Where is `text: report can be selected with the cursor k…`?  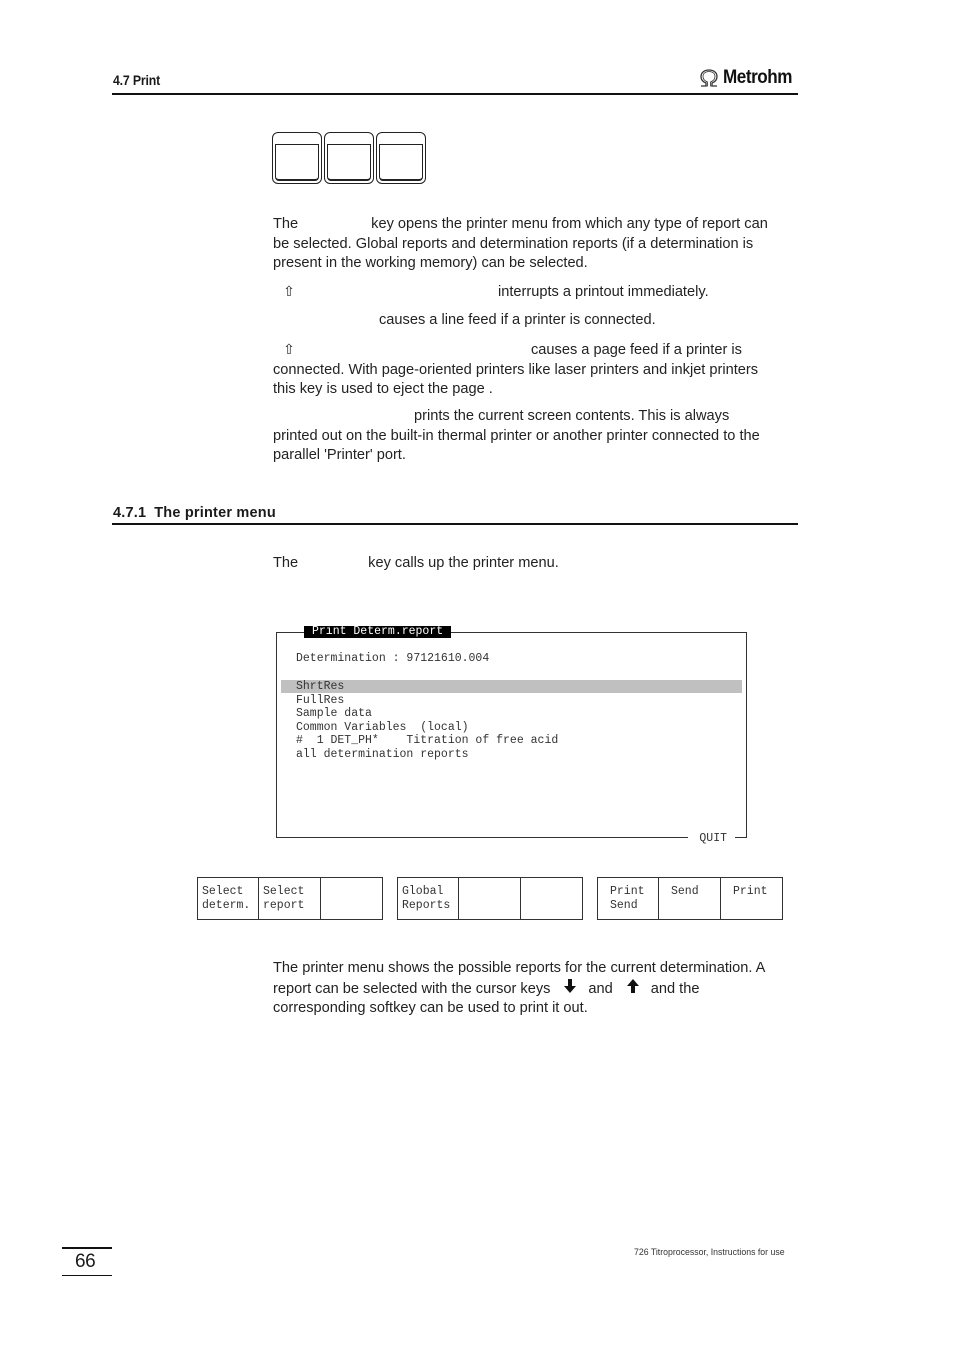 text: report can be selected with the cursor k… is located at coordinates (412, 988).